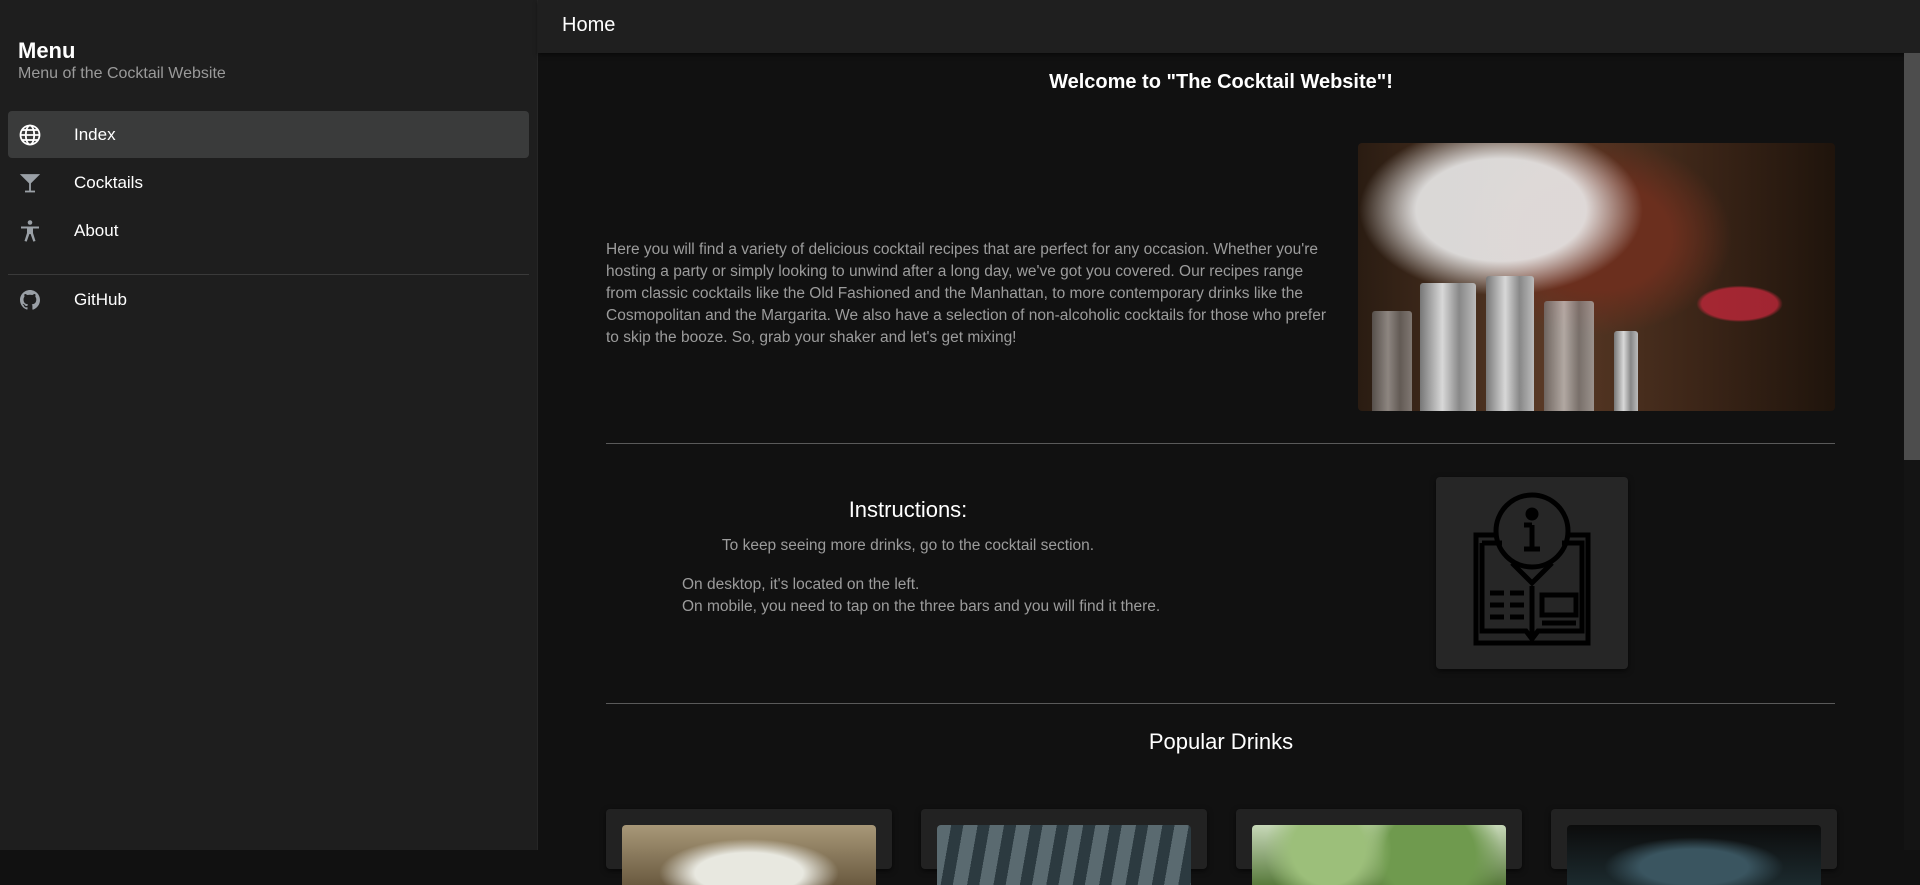 This screenshot has height=885, width=1920. What do you see at coordinates (1229, 26) in the screenshot?
I see `top-app-bar: Home` at bounding box center [1229, 26].